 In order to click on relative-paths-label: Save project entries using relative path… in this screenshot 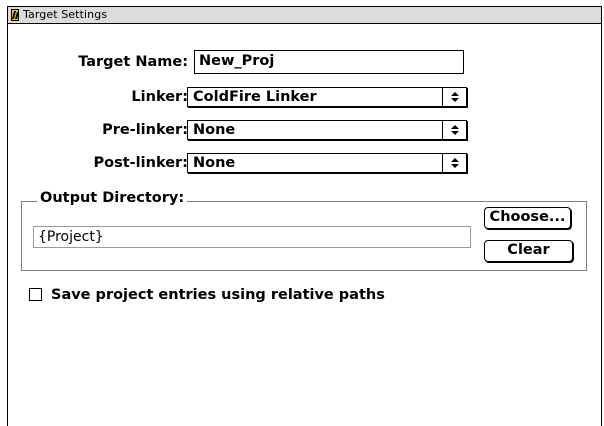, I will do `click(218, 295)`.